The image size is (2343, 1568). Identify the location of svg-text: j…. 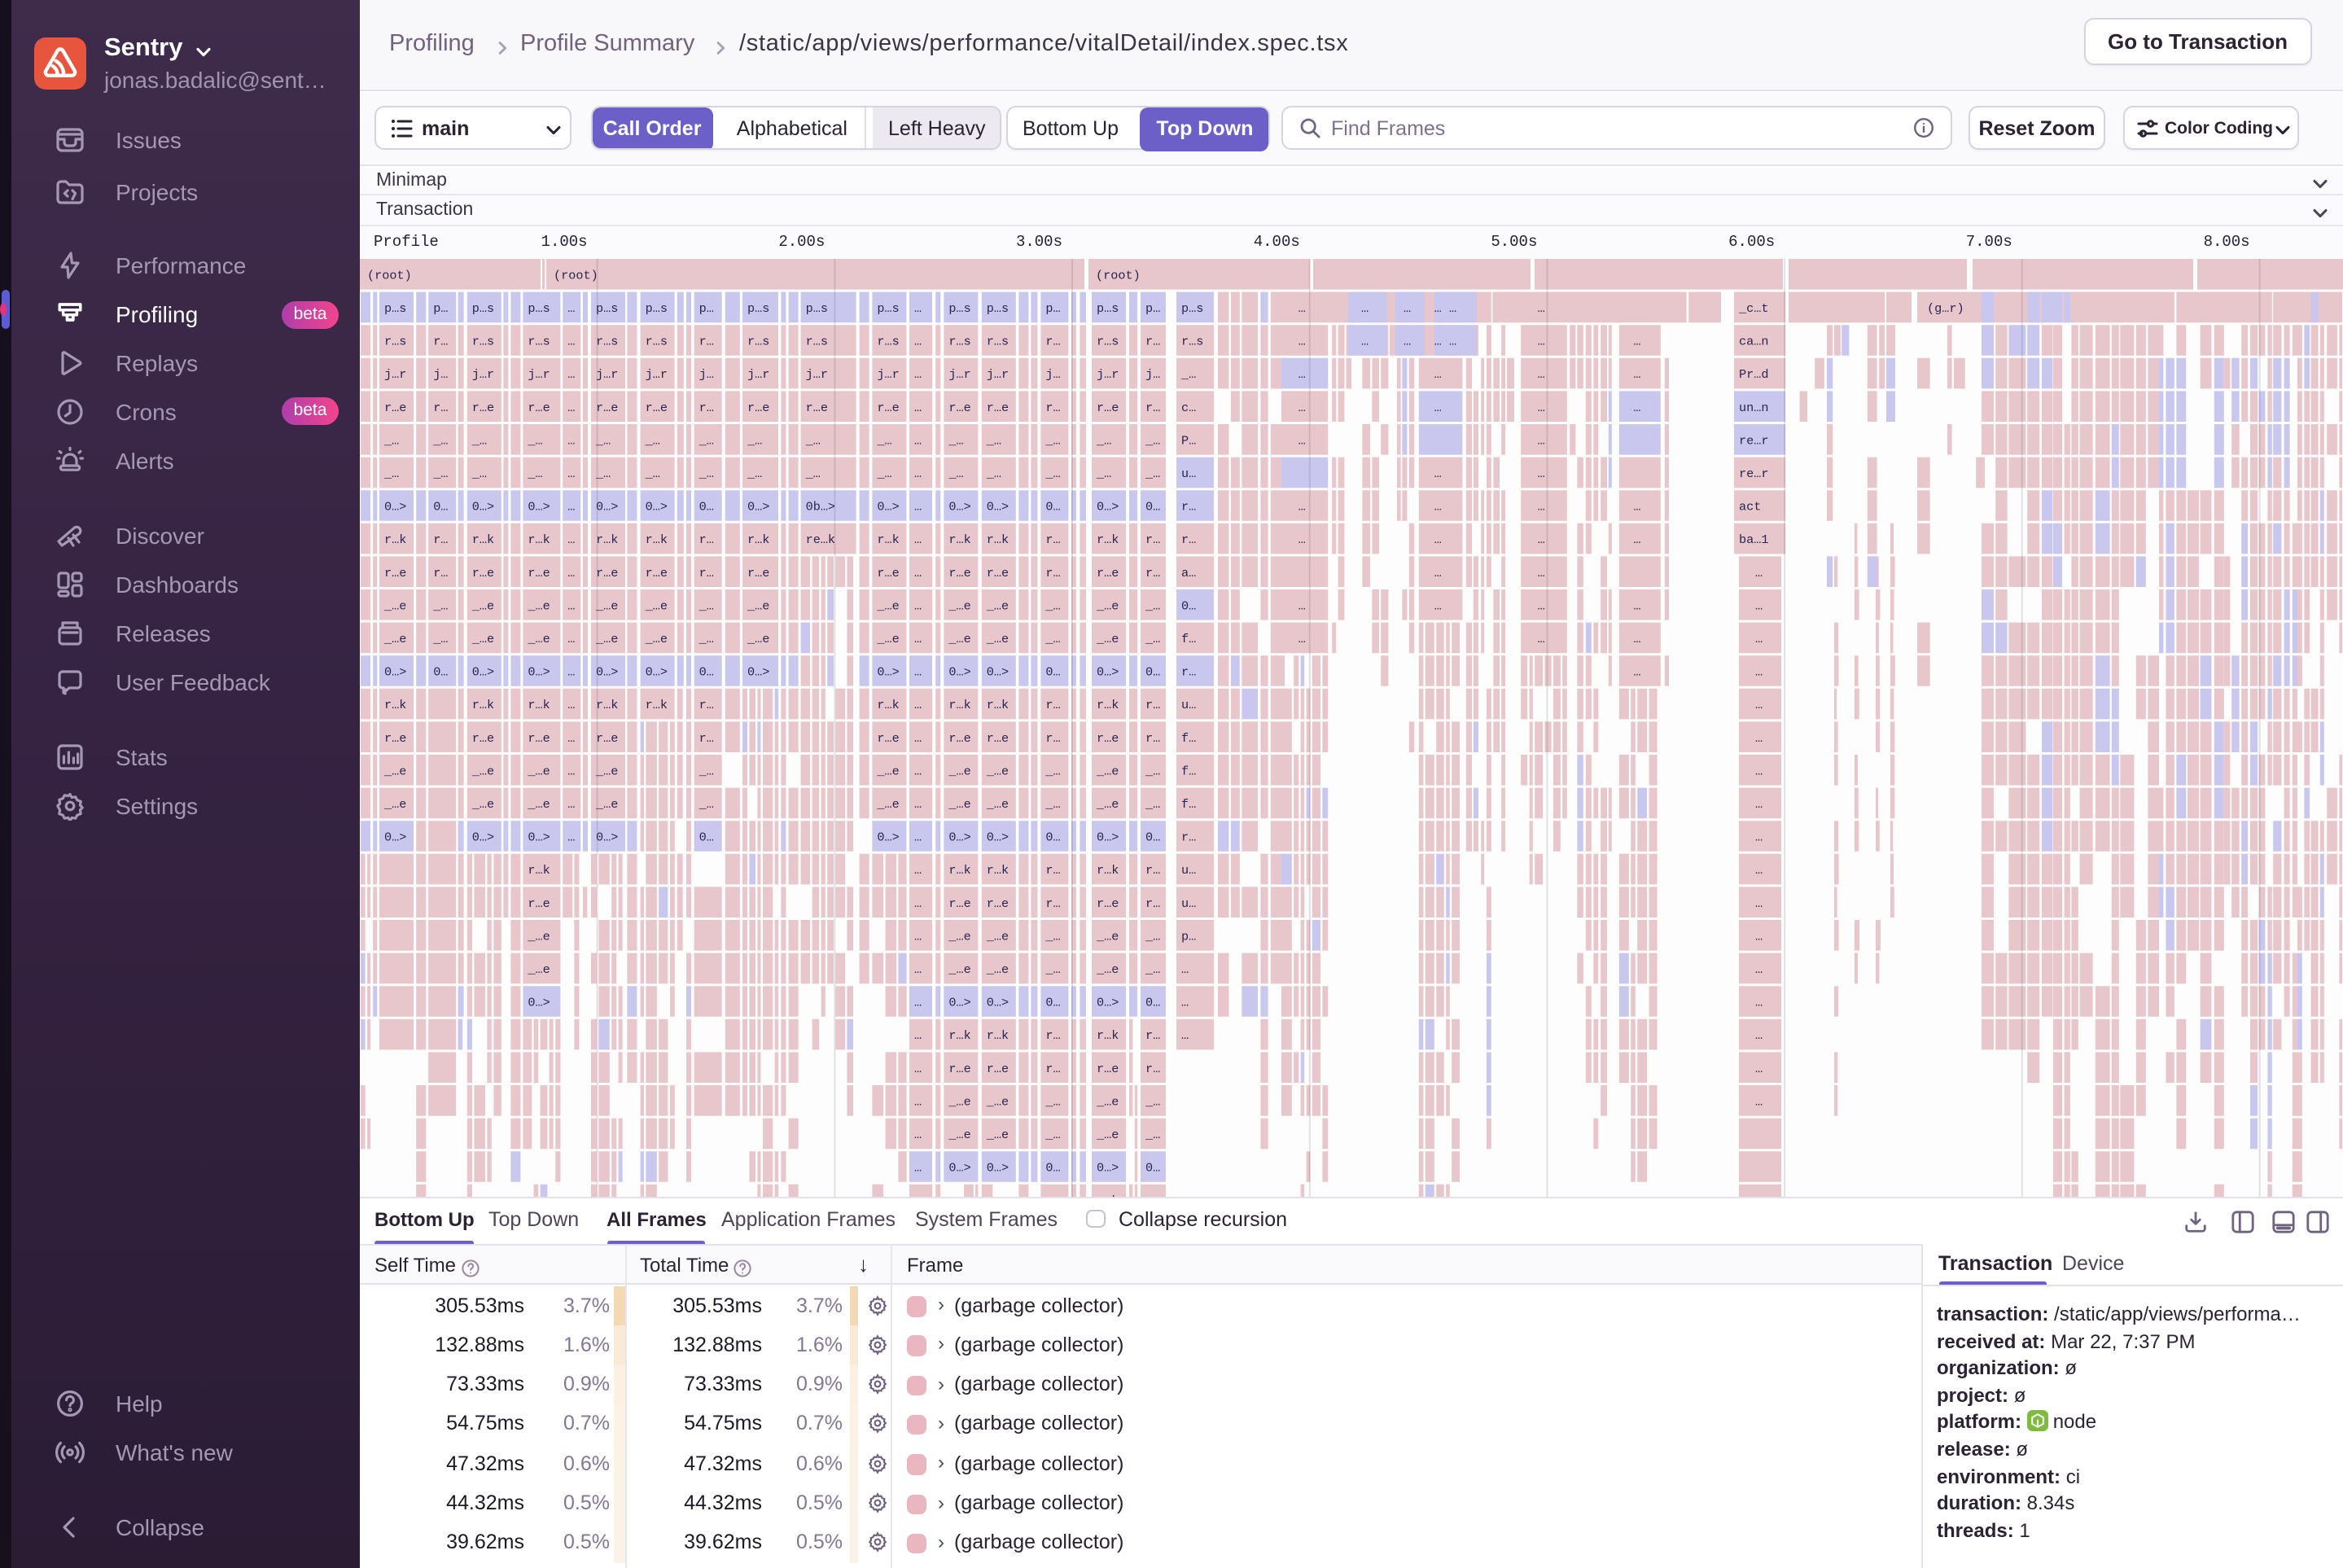
(1052, 373).